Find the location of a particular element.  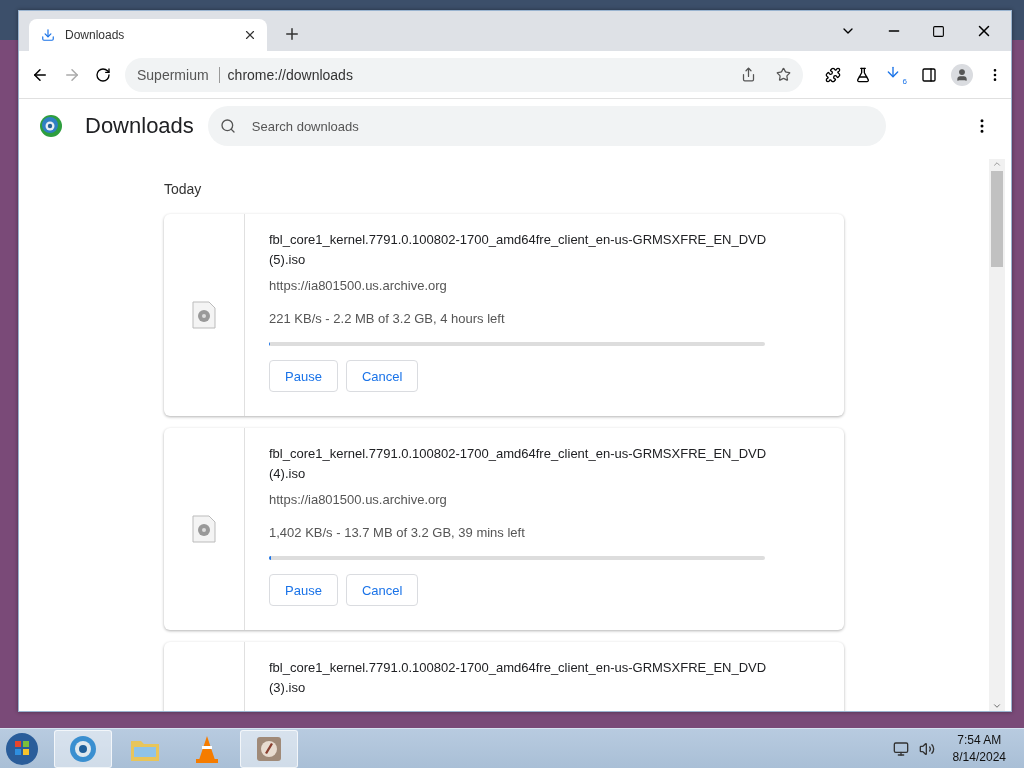

star-icon is located at coordinates (783, 74).